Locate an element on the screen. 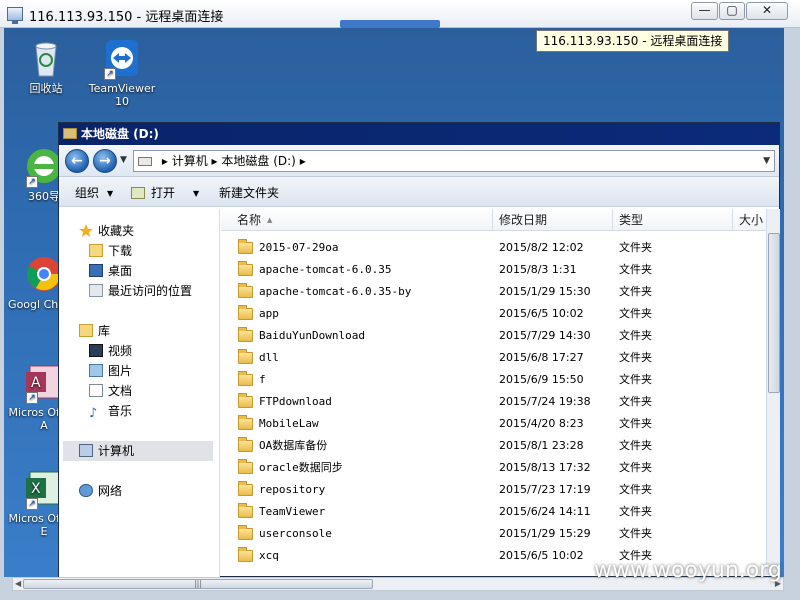 Image resolution: width=800 pixels, height=600 pixels. star-icon is located at coordinates (86, 230).